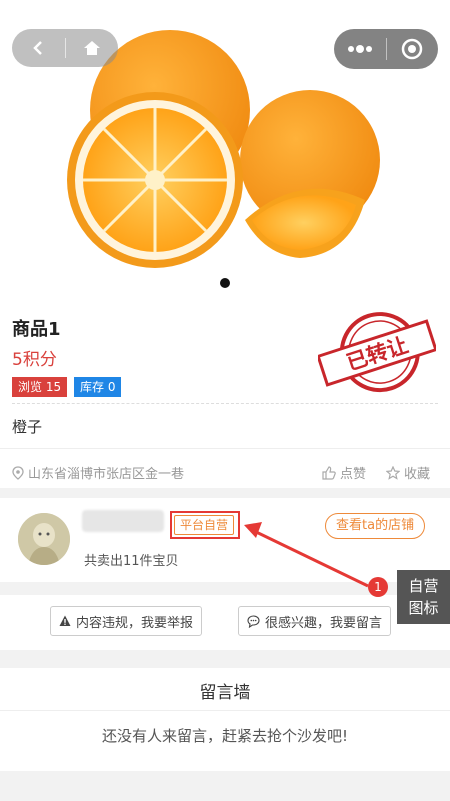 Image resolution: width=450 pixels, height=801 pixels. I want to click on home-button, so click(91, 48).